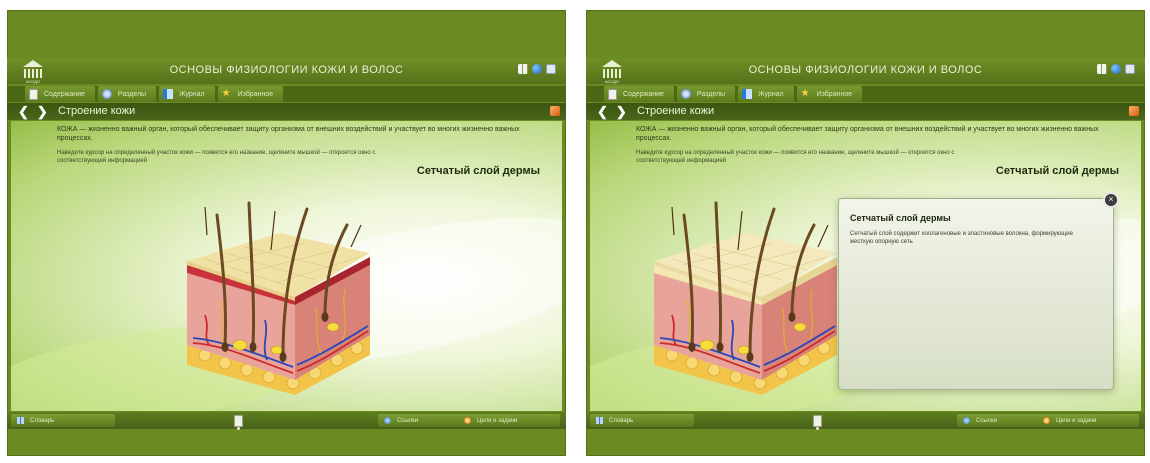 The height and width of the screenshot is (463, 1150). I want to click on close-icon: ×, so click(1111, 200).